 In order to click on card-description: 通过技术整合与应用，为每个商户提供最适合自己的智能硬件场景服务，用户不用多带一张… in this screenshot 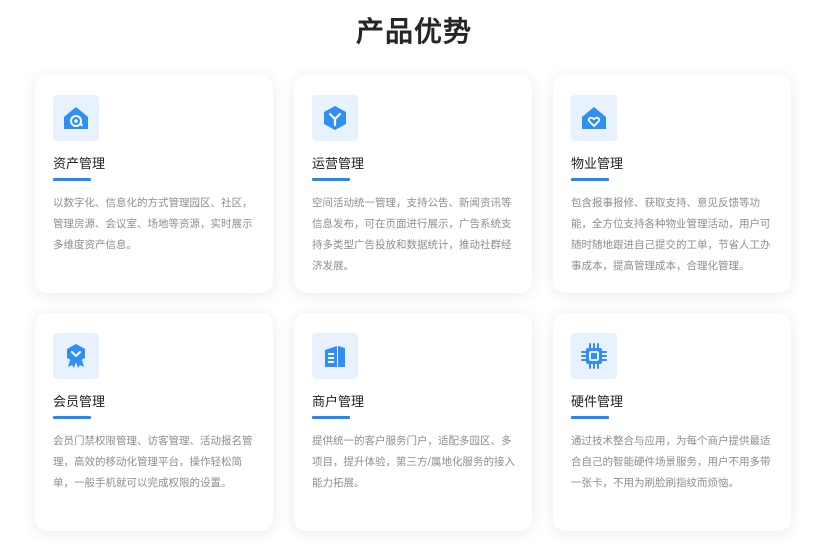, I will do `click(671, 462)`.